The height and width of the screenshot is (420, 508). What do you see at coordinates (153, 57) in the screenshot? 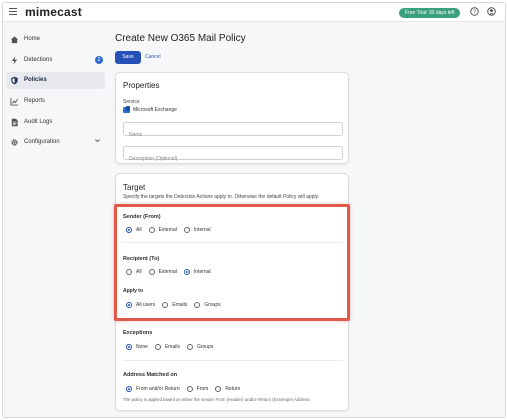
I see `cancel-button: Cancel` at bounding box center [153, 57].